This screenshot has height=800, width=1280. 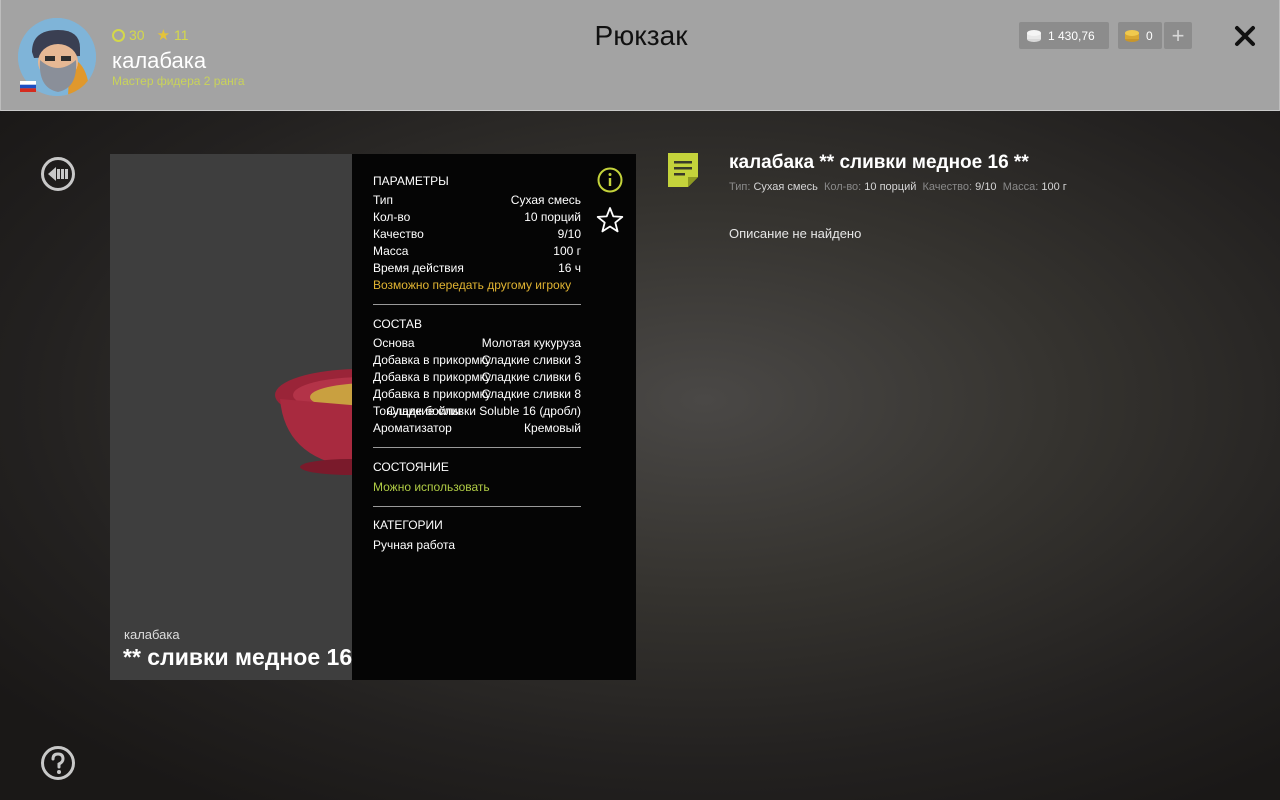 I want to click on item-description: Описание не найдено, so click(x=795, y=233).